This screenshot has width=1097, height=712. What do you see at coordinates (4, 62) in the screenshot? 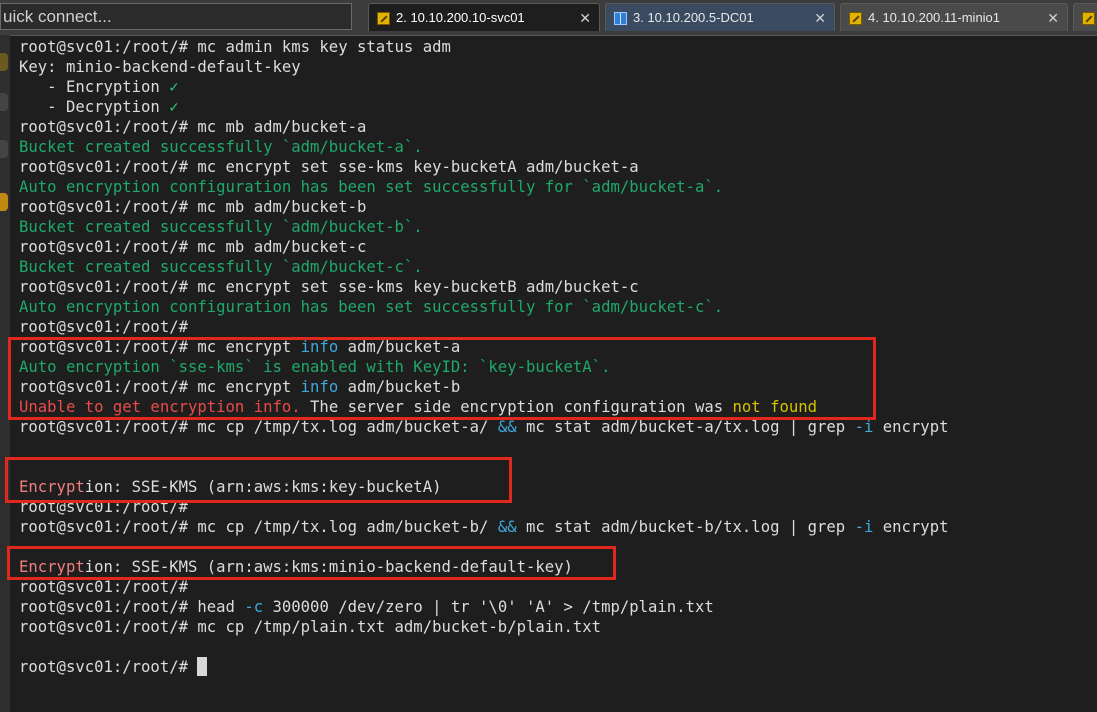
I see `sidebar-toggle-icon` at bounding box center [4, 62].